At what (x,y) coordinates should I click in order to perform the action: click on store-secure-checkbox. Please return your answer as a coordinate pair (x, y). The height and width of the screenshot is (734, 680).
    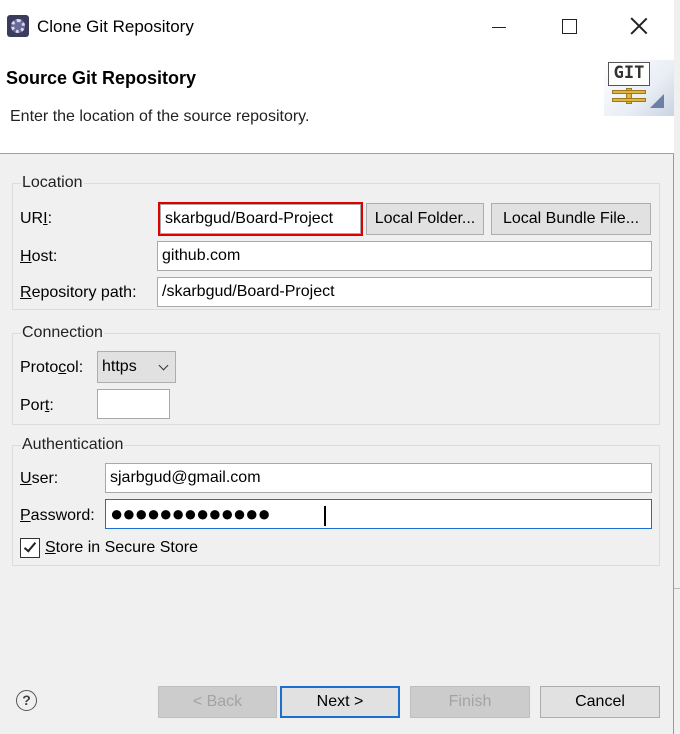
    Looking at the image, I should click on (30, 548).